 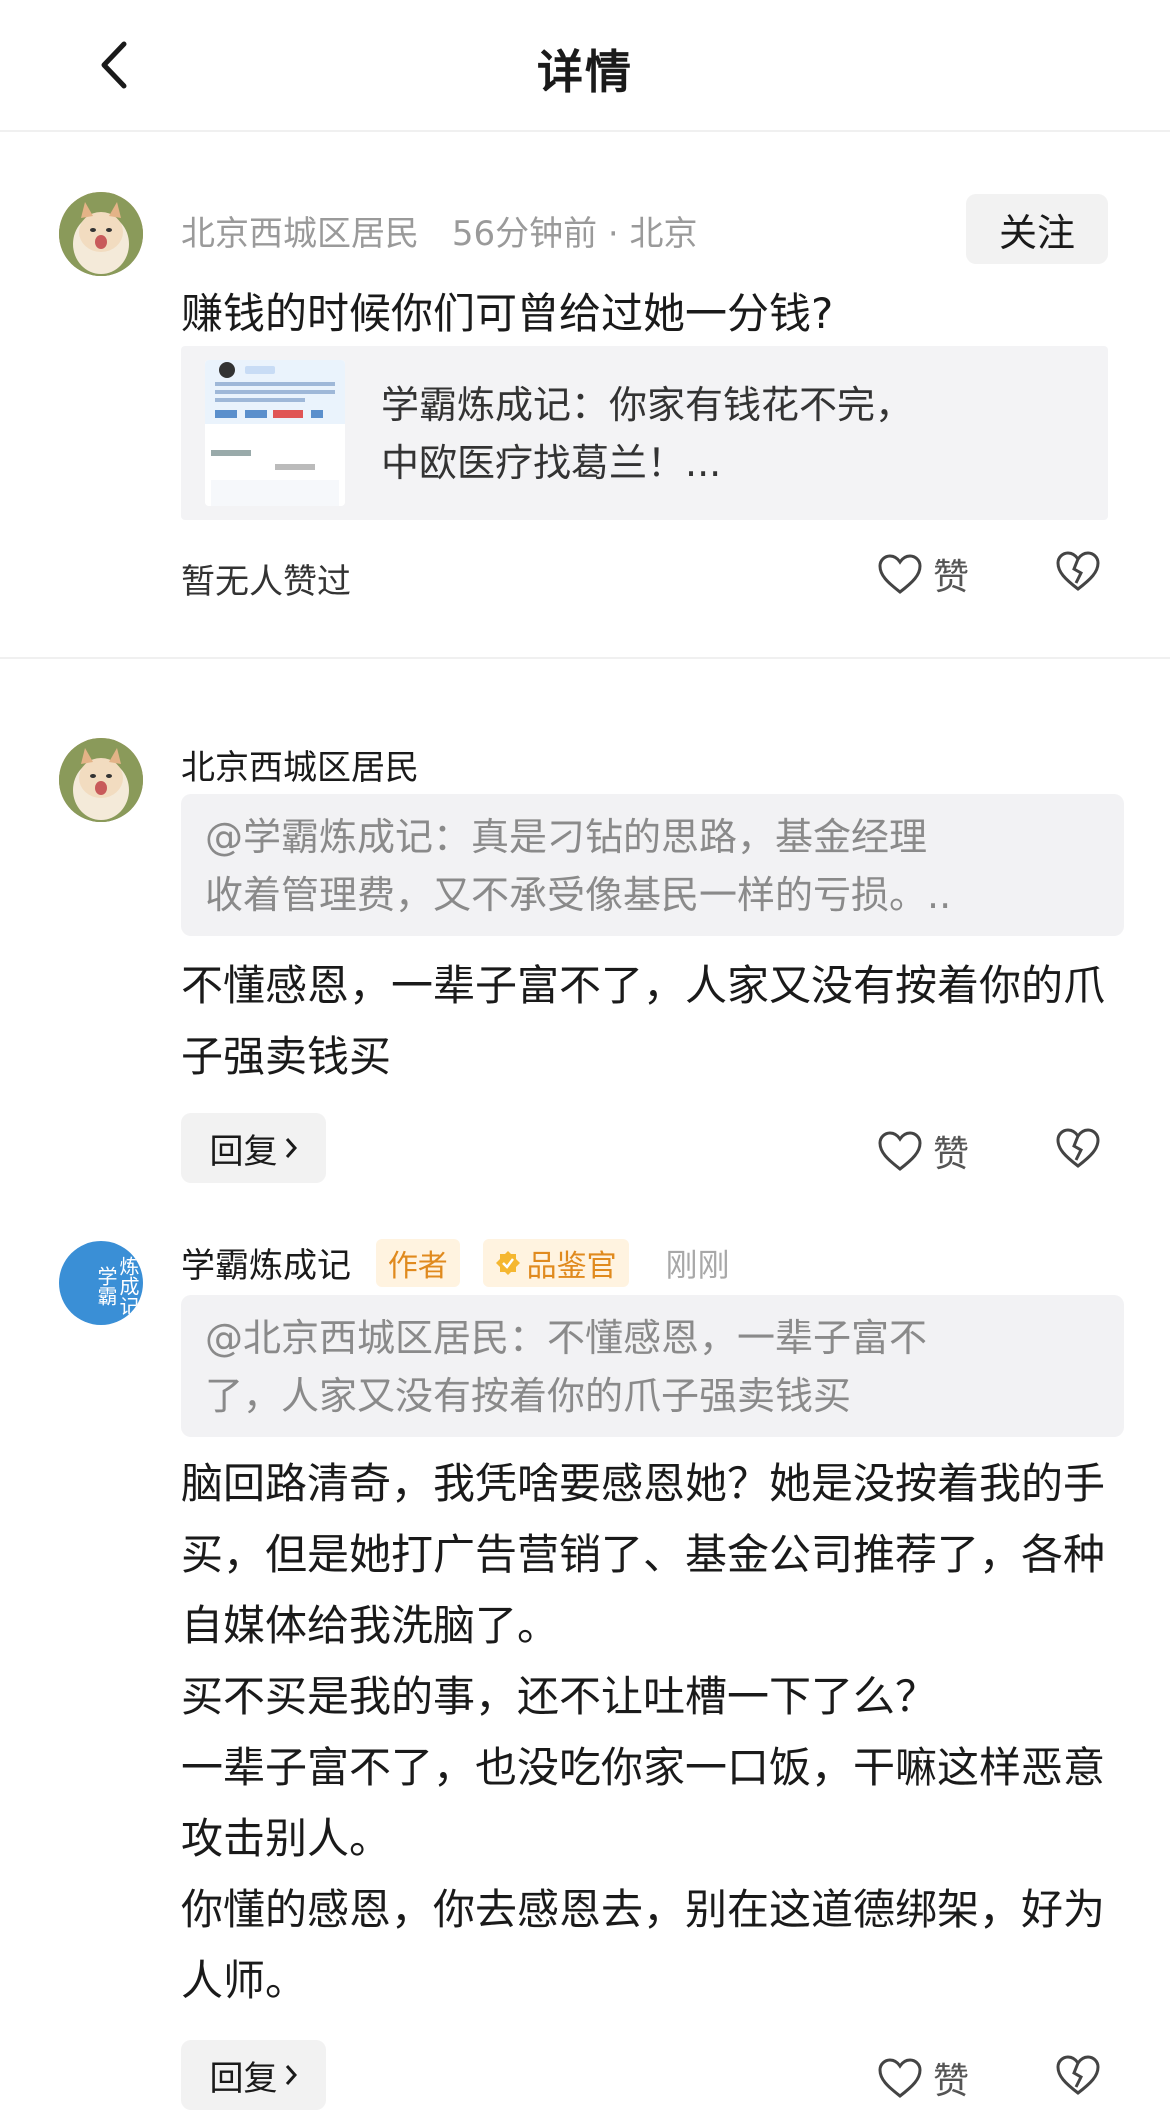 I want to click on comment-text: 不懂感恩，一辈子富不了，人家又没有按着你的爪子强卖钱买, so click(x=643, y=1021).